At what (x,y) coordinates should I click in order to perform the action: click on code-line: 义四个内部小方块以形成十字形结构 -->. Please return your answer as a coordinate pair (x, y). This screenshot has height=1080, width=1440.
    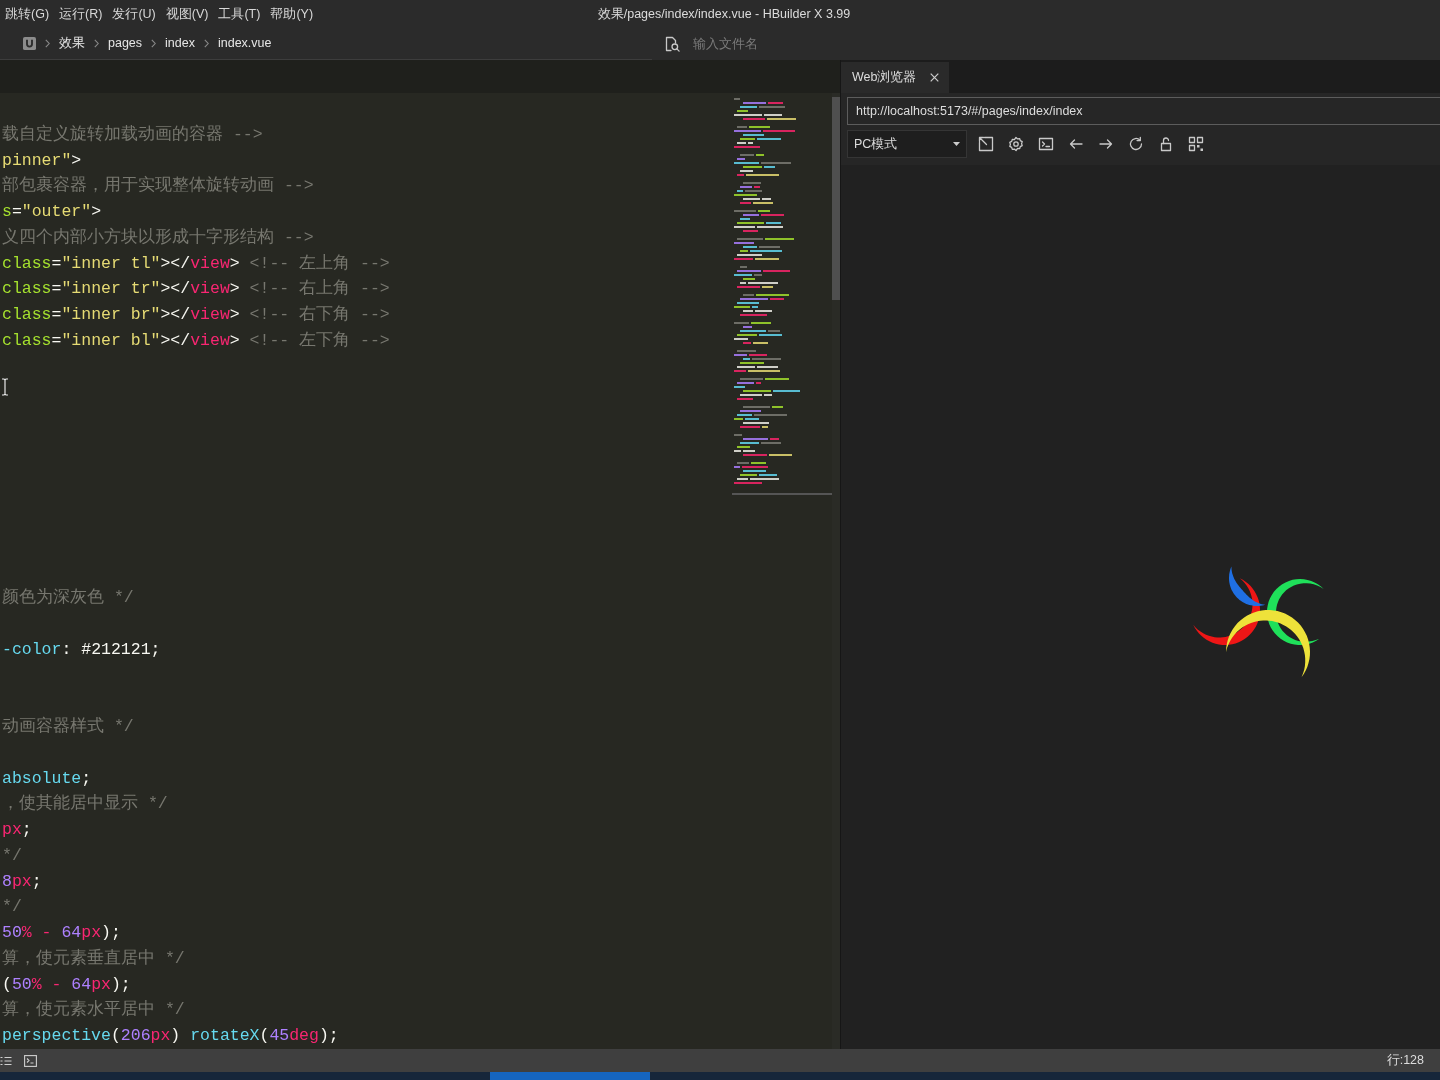
    Looking at the image, I should click on (158, 237).